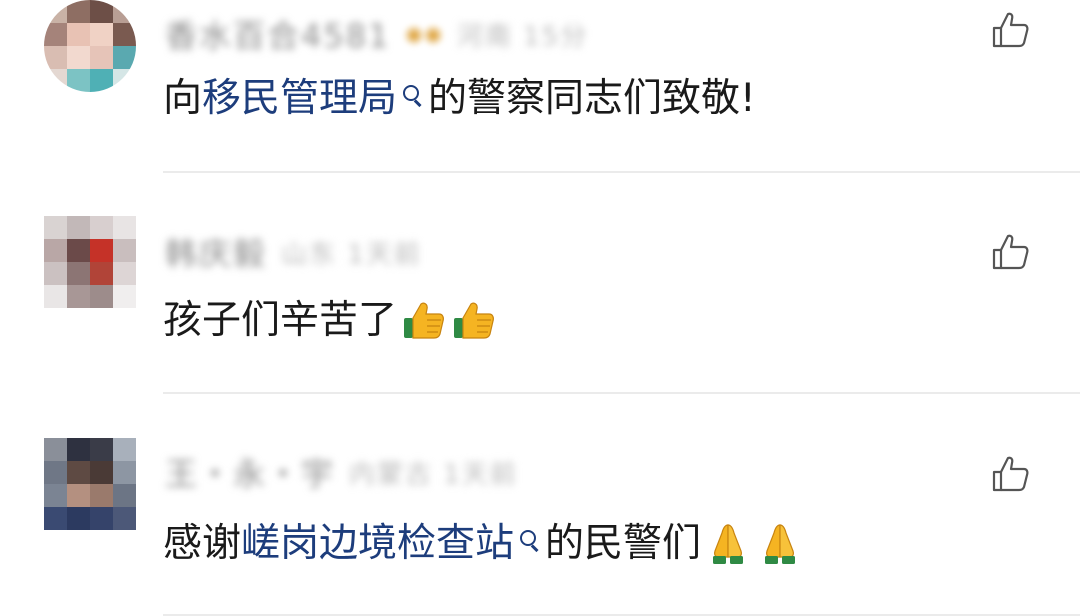 The image size is (1080, 616). What do you see at coordinates (592, 98) in the screenshot?
I see `text-segment: 的警察同志们致敬!` at bounding box center [592, 98].